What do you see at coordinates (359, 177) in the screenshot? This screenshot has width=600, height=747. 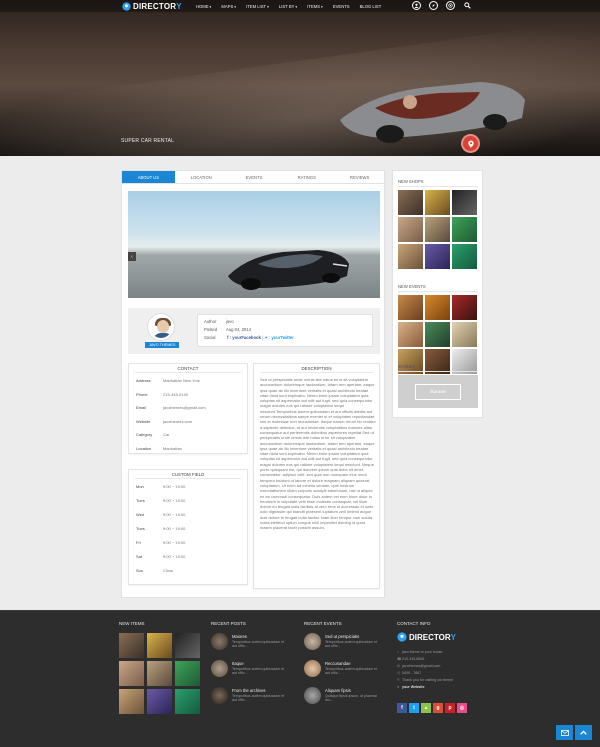 I see `tab-reviews: REVIEWS` at bounding box center [359, 177].